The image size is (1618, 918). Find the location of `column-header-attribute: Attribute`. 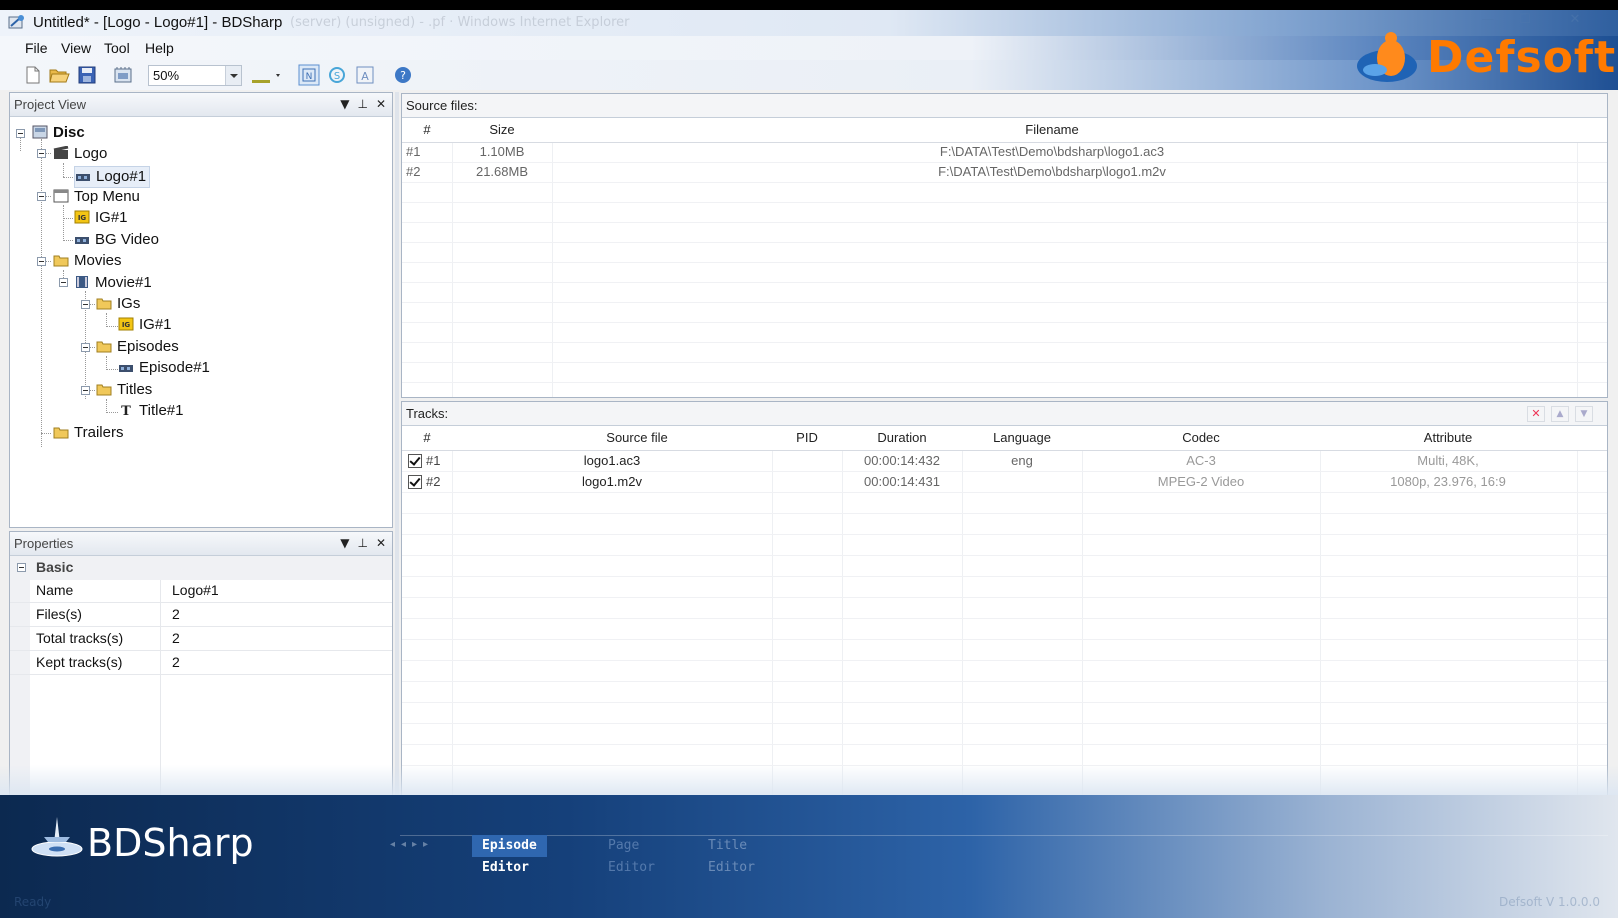

column-header-attribute: Attribute is located at coordinates (1448, 438).